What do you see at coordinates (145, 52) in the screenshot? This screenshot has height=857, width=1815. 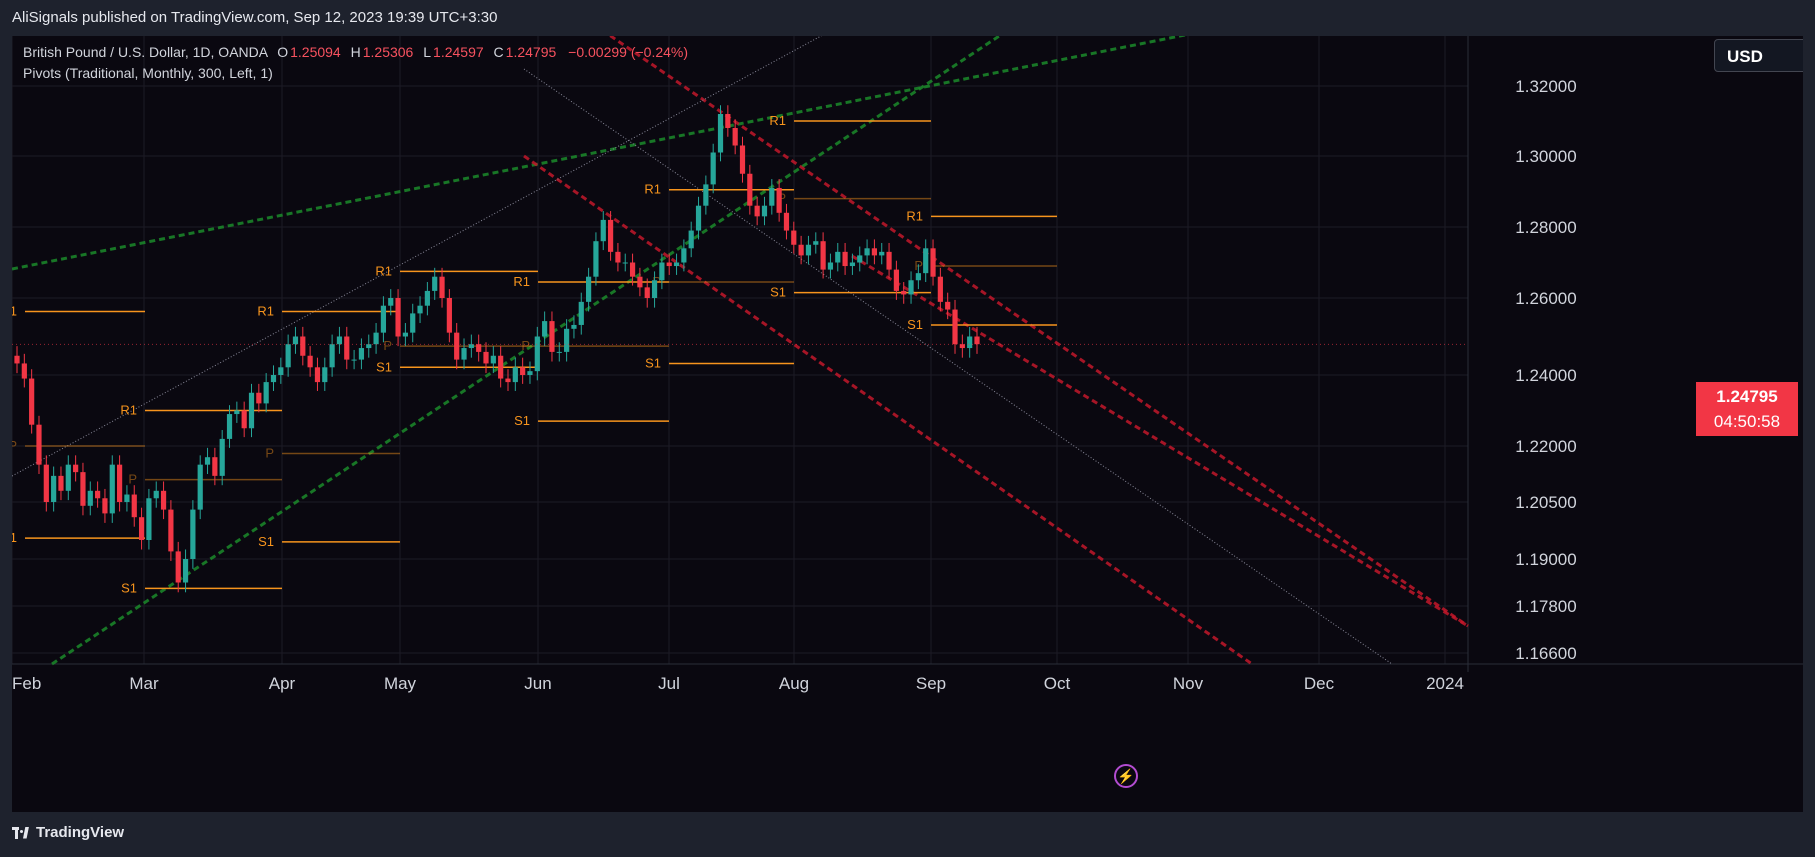 I see `symbol-name: British Pound / U.S. Dollar, 1D, OANDA` at bounding box center [145, 52].